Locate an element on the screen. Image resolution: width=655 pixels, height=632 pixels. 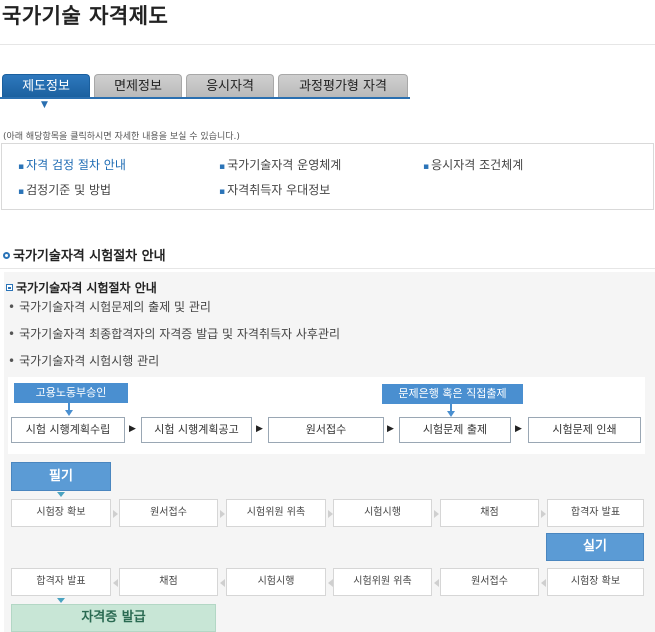
section-divider is located at coordinates (327, 268).